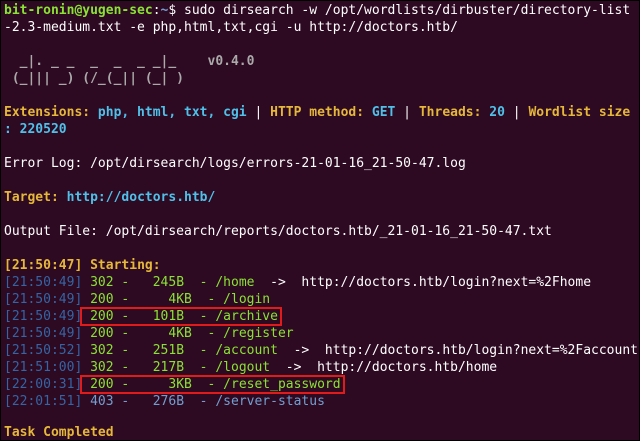 This screenshot has width=640, height=441. I want to click on result-timestamp: [22:00:31], so click(43, 384).